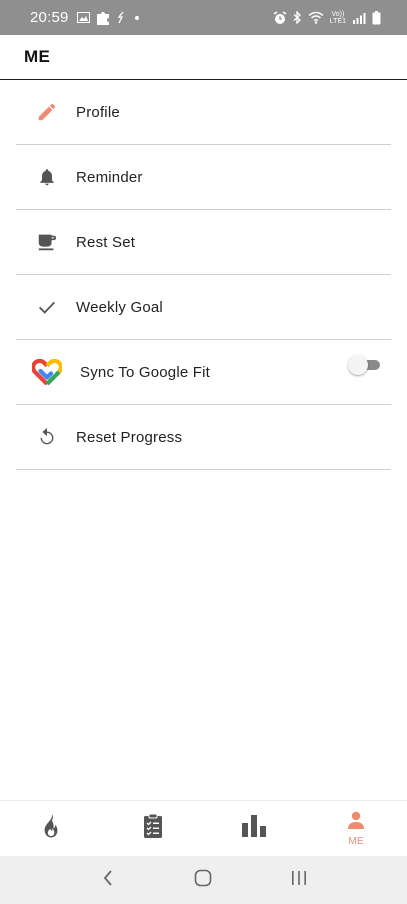 Image resolution: width=407 pixels, height=904 pixels. I want to click on chevron-left-icon, so click(108, 880).